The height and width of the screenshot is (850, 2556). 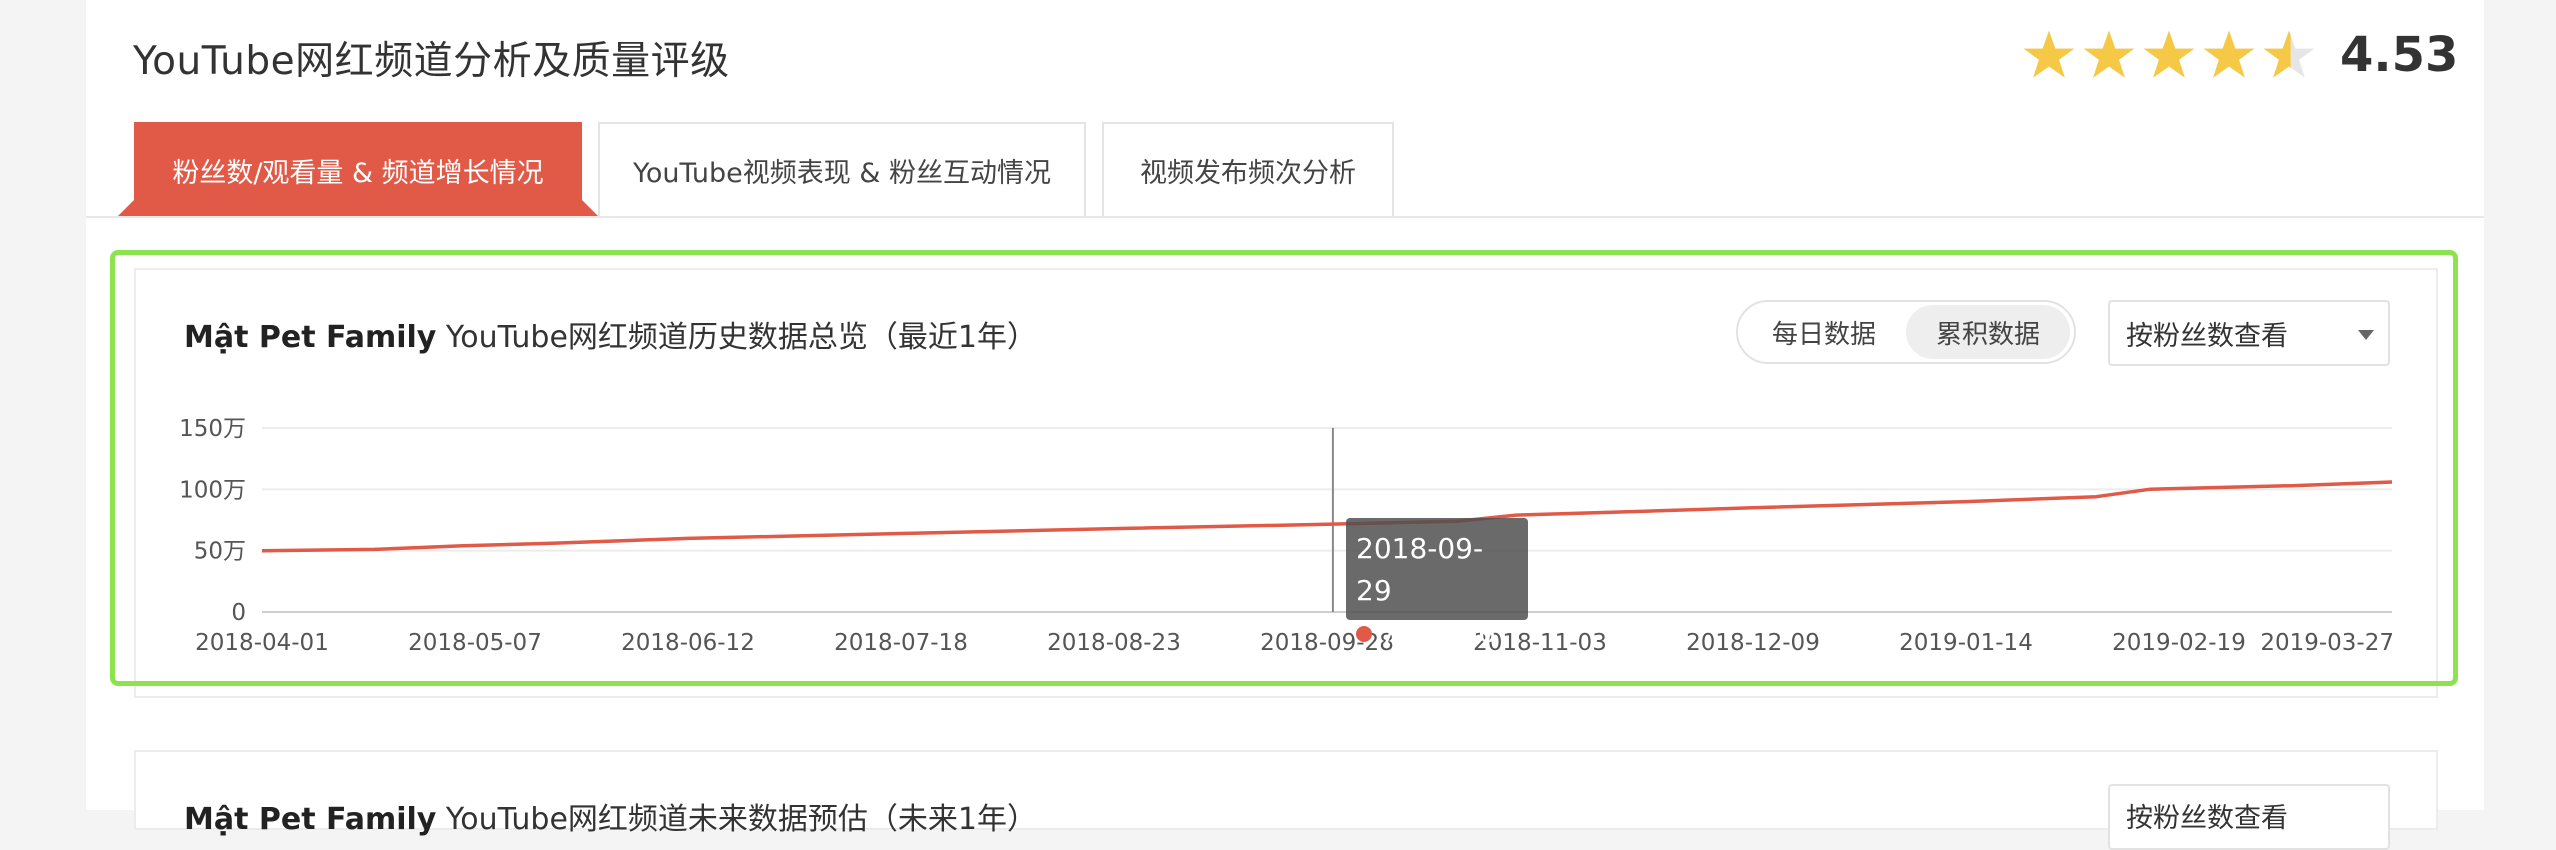 I want to click on y-tick-label: 0, so click(x=238, y=613).